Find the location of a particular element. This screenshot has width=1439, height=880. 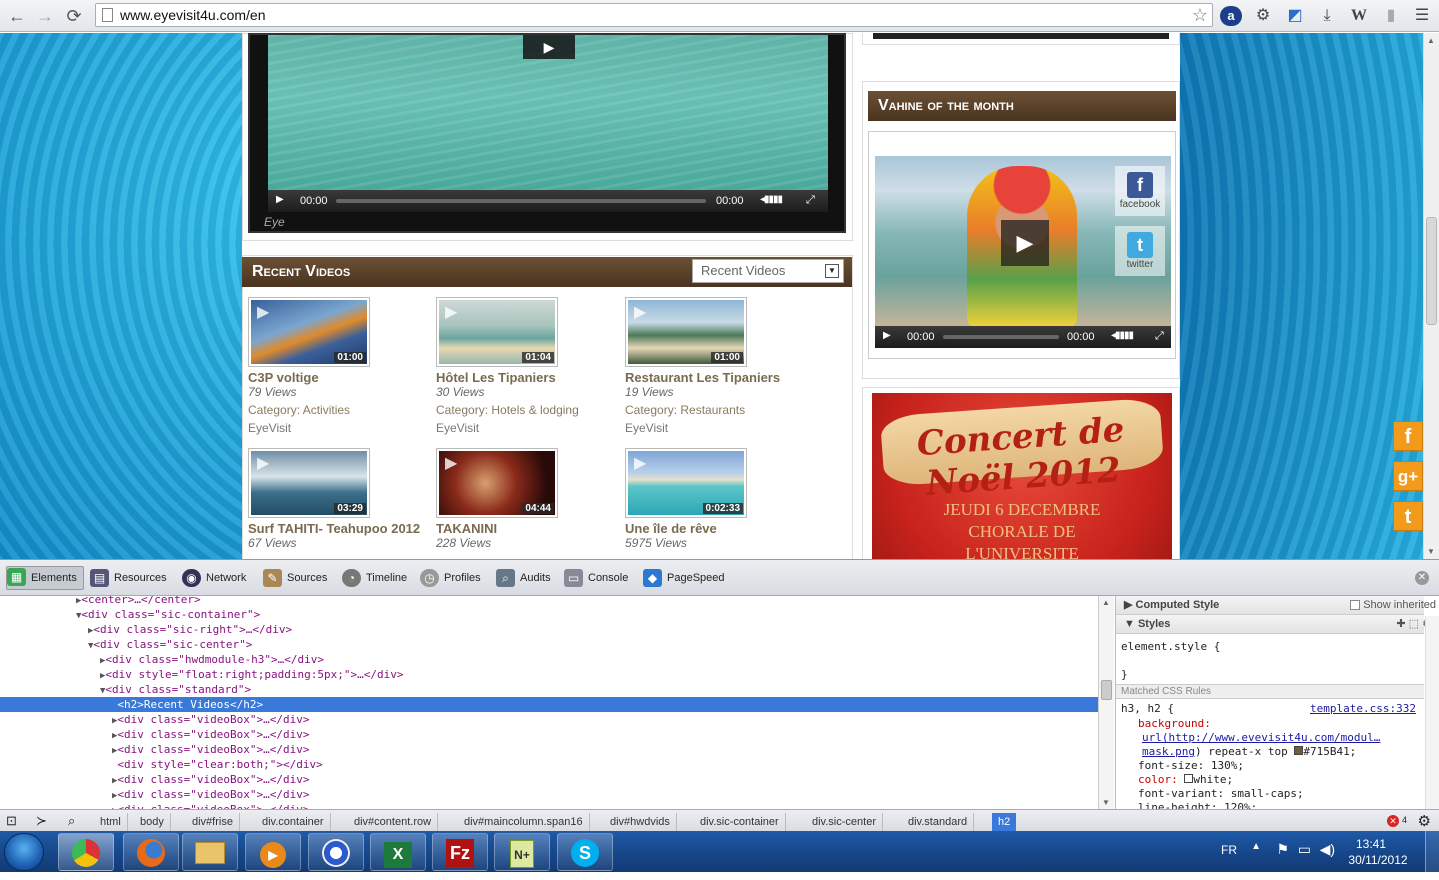

chrome-taskbar-icon is located at coordinates (86, 852).